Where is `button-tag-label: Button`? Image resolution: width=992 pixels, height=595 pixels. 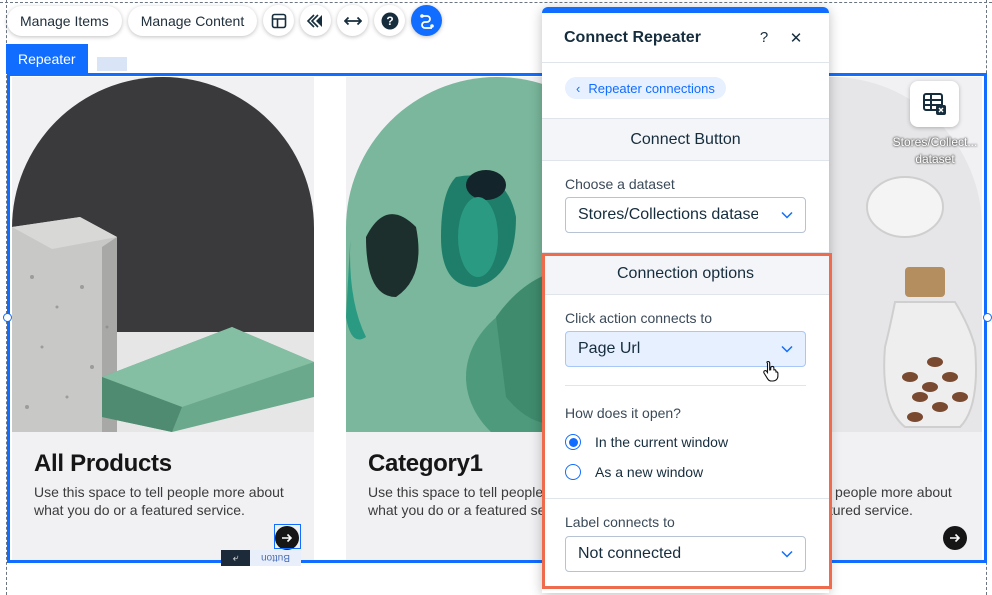 button-tag-label: Button is located at coordinates (275, 558).